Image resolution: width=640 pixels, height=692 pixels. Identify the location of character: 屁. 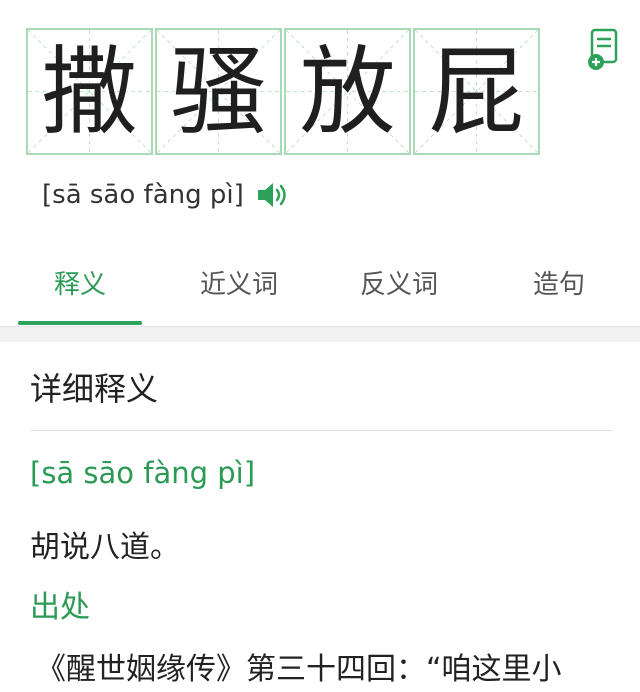
(476, 91).